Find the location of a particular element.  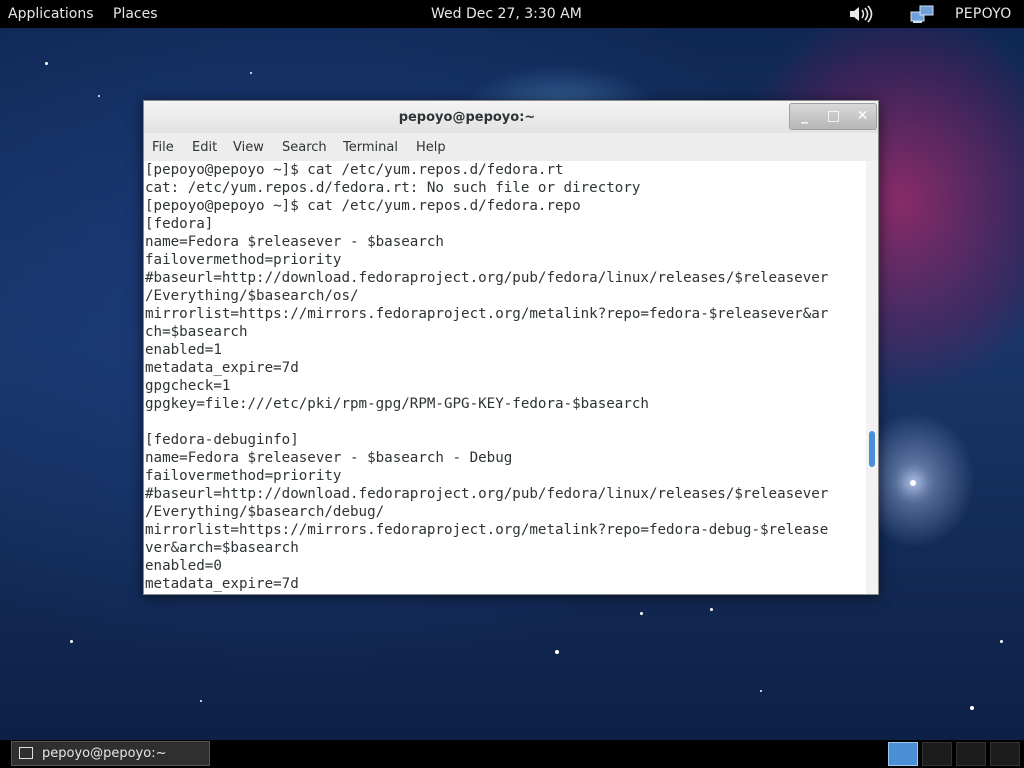

window-titlebar: pepoyo@pepoyo:~ _ □ ✕ is located at coordinates (511, 117).